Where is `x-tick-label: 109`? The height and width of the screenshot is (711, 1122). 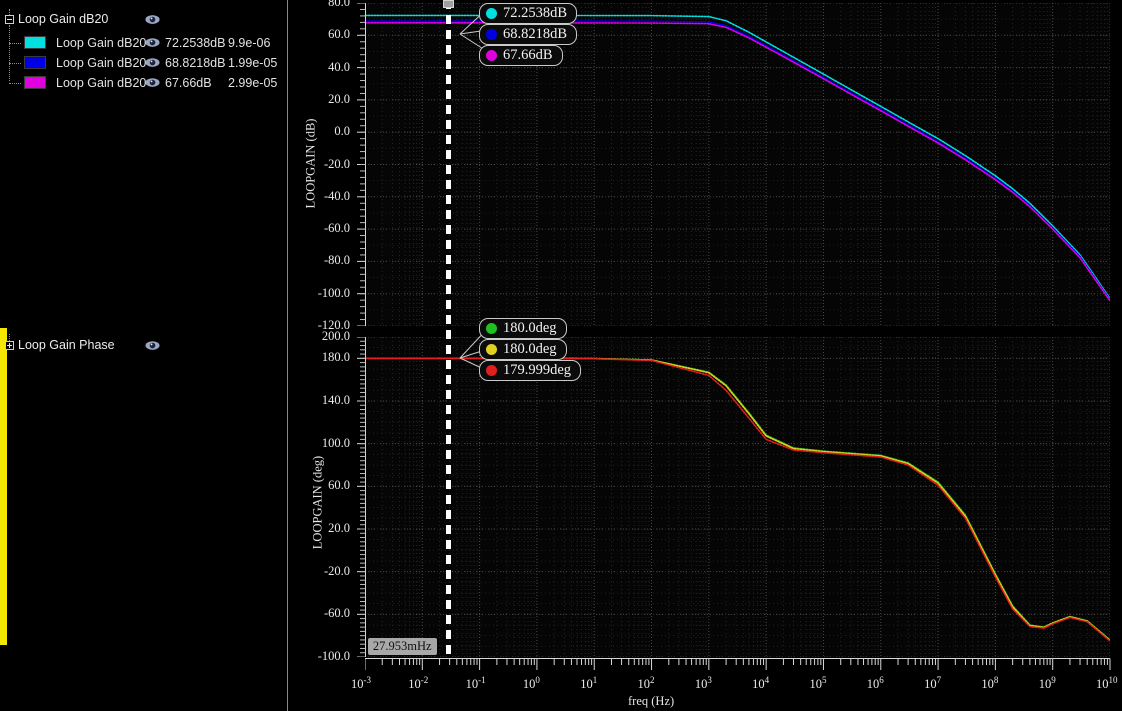 x-tick-label: 109 is located at coordinates (1047, 683).